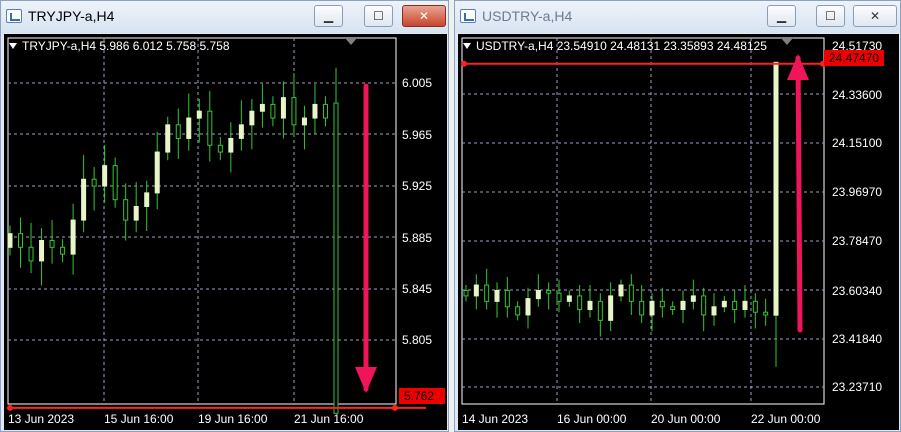  I want to click on price-tick: 23.23710, so click(857, 387).